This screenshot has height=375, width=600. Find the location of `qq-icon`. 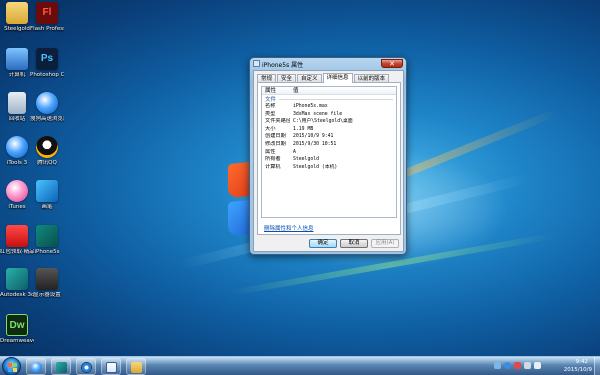

qq-icon is located at coordinates (47, 147).